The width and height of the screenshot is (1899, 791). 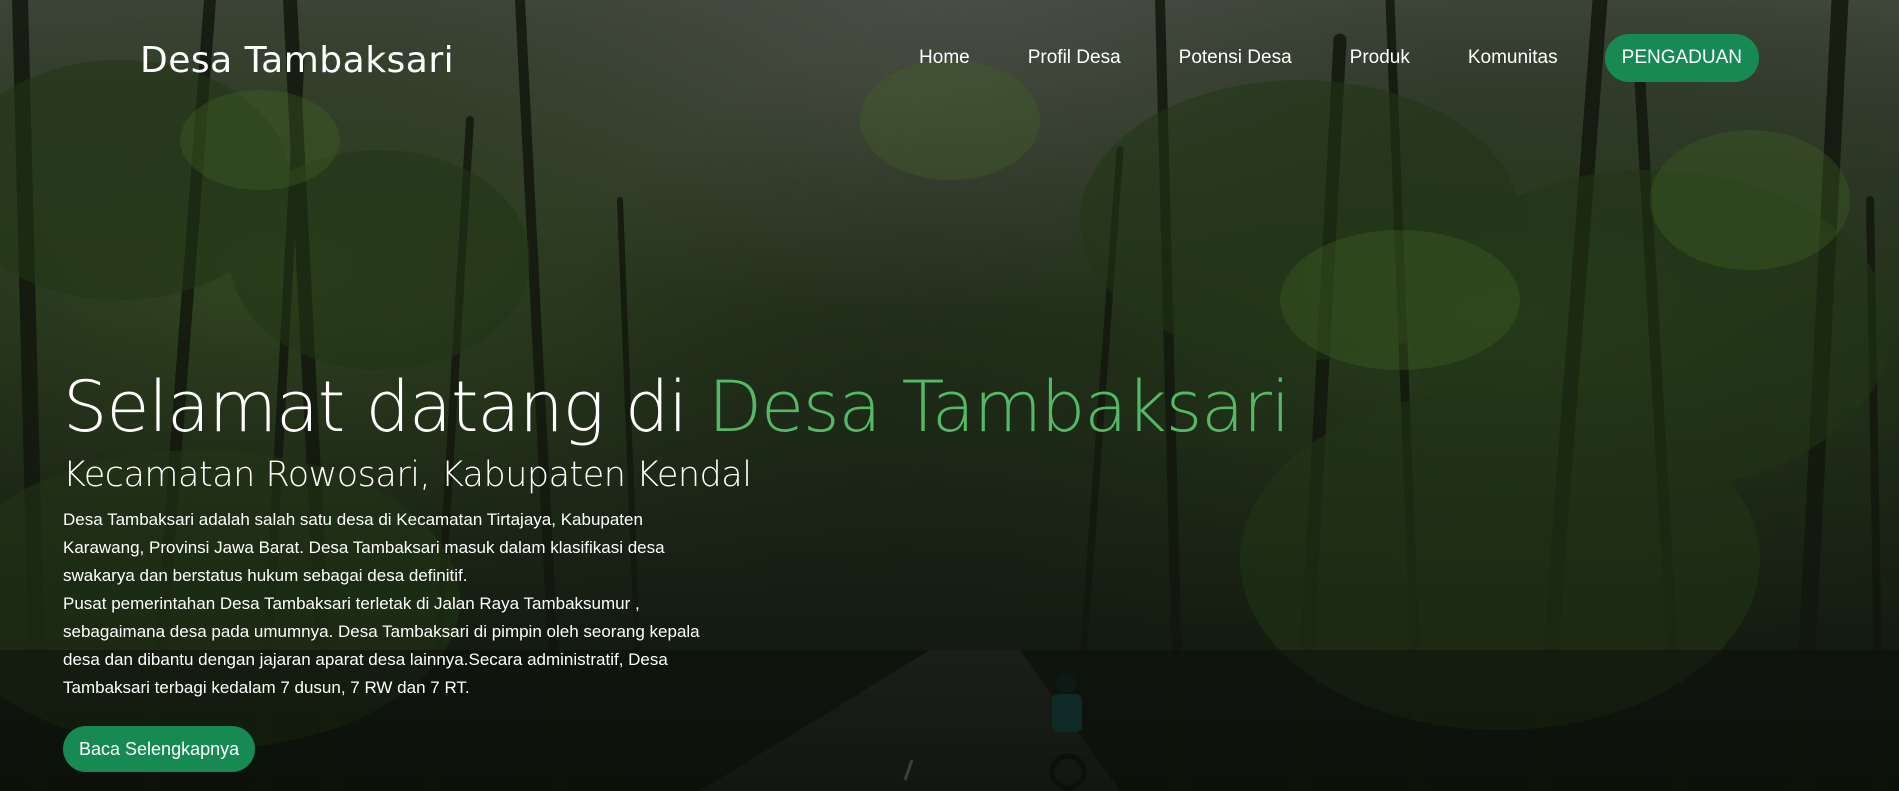 I want to click on pengaduan-button: PENGADUAN, so click(x=1681, y=58).